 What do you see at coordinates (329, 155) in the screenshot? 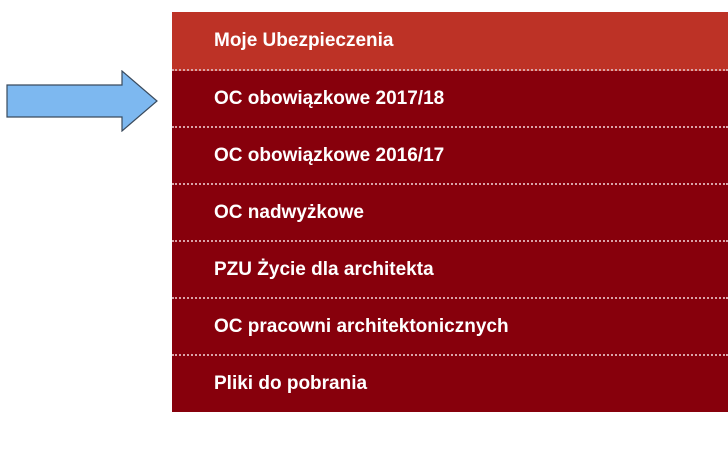
I see `menu-item-label: OC obowiązkowe 2016/17` at bounding box center [329, 155].